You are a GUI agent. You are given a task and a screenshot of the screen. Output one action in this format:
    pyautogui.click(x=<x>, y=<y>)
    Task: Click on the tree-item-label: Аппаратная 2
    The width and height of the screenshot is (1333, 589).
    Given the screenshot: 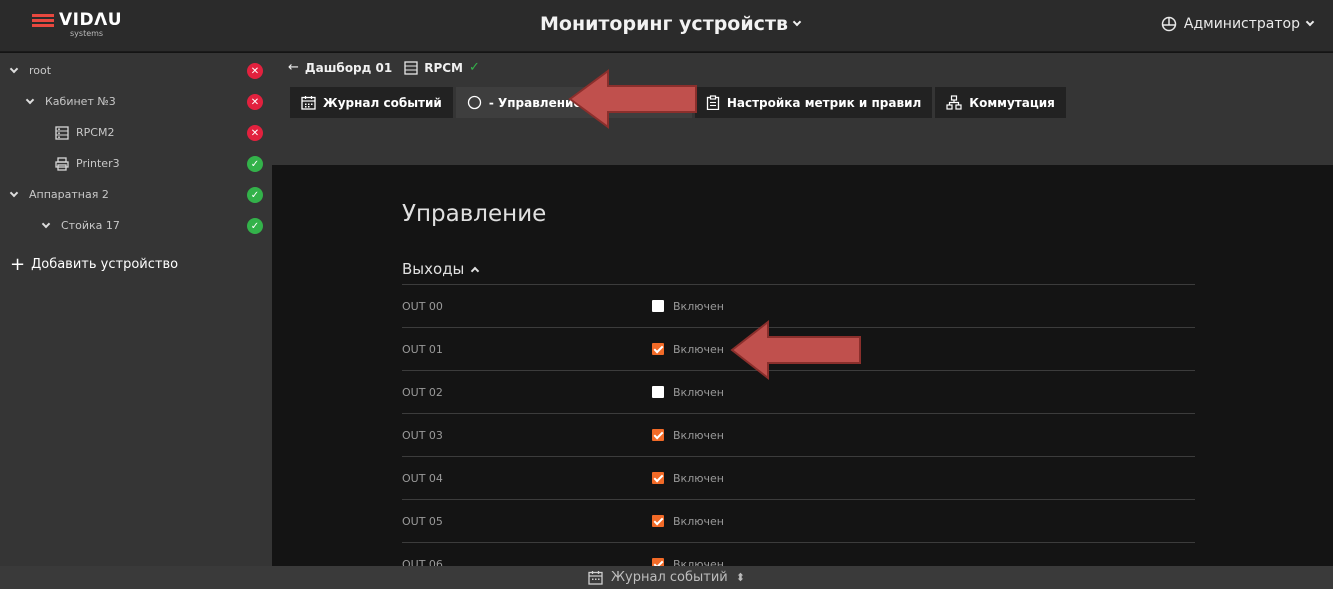 What is the action you would take?
    pyautogui.click(x=69, y=194)
    